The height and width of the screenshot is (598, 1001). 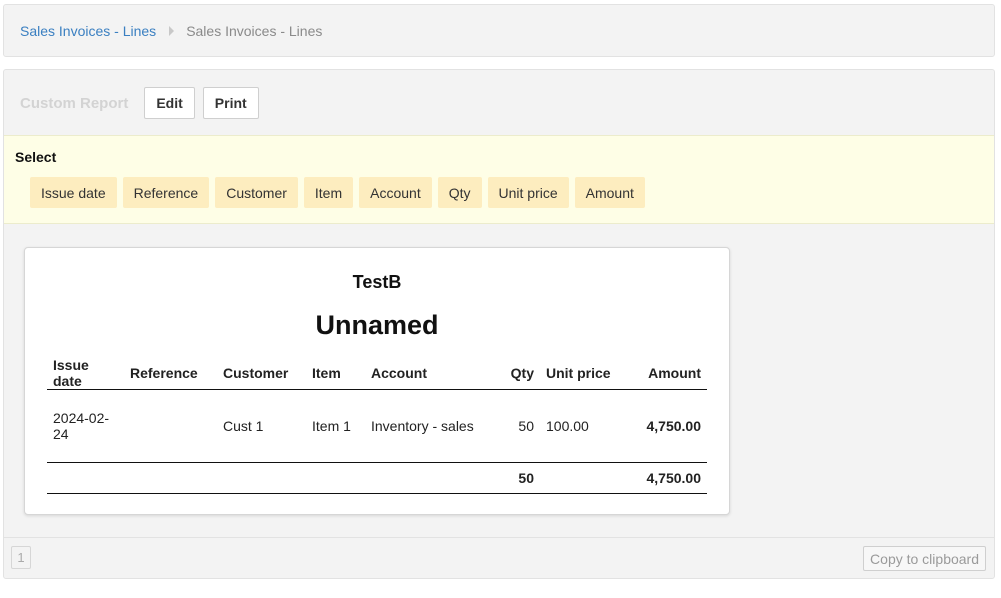 I want to click on breadcrumb-link-sales-invoices-lines: Sales Invoices - Lines, so click(x=88, y=31).